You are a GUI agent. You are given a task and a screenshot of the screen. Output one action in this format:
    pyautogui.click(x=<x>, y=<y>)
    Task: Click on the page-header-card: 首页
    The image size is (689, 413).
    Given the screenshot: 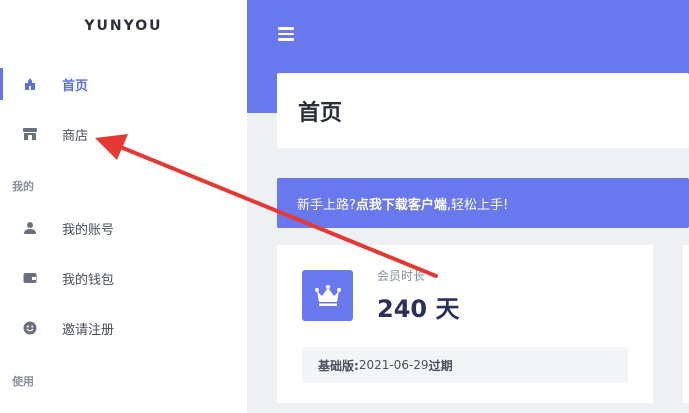 What is the action you would take?
    pyautogui.click(x=483, y=110)
    